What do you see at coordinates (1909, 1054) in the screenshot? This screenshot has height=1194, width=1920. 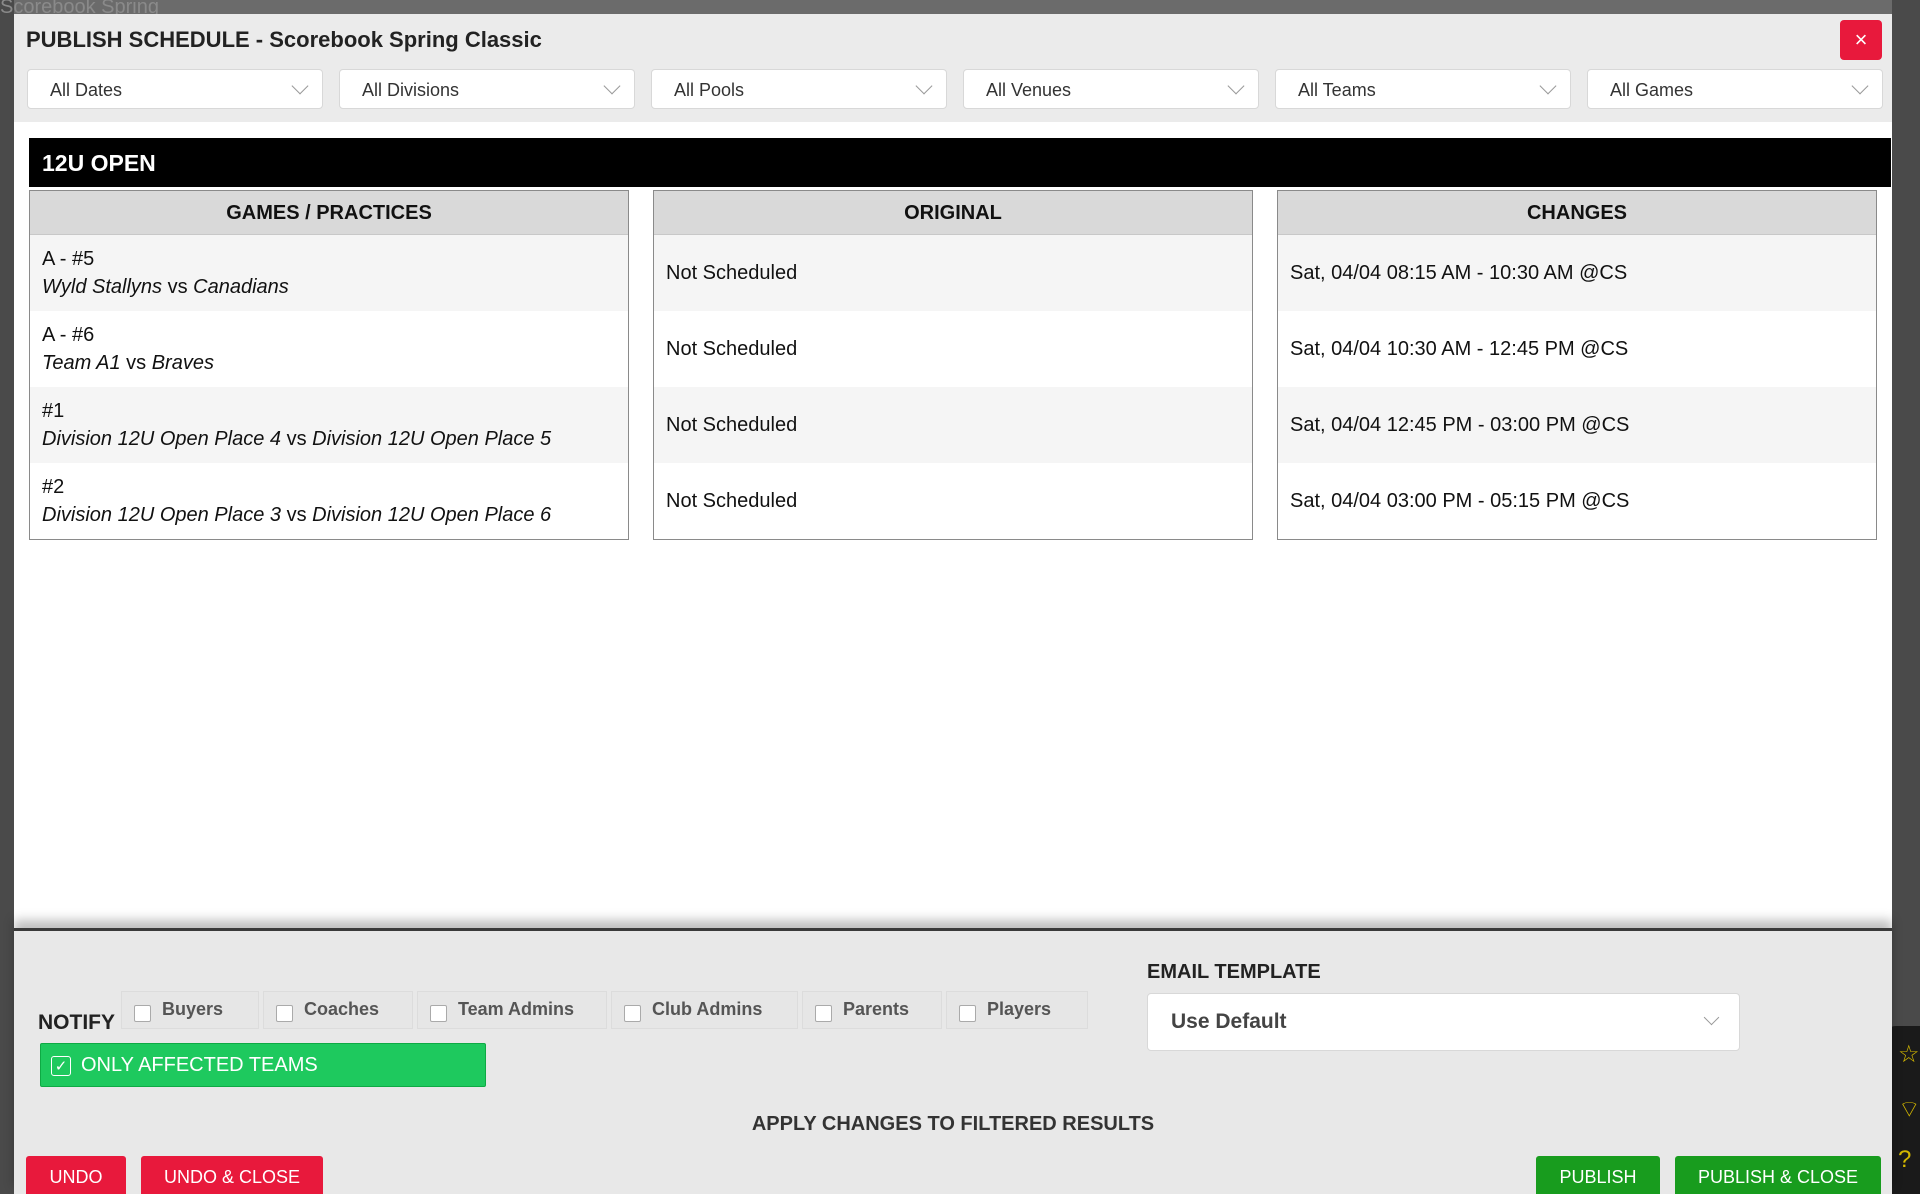 I see `star-icon: ☆` at bounding box center [1909, 1054].